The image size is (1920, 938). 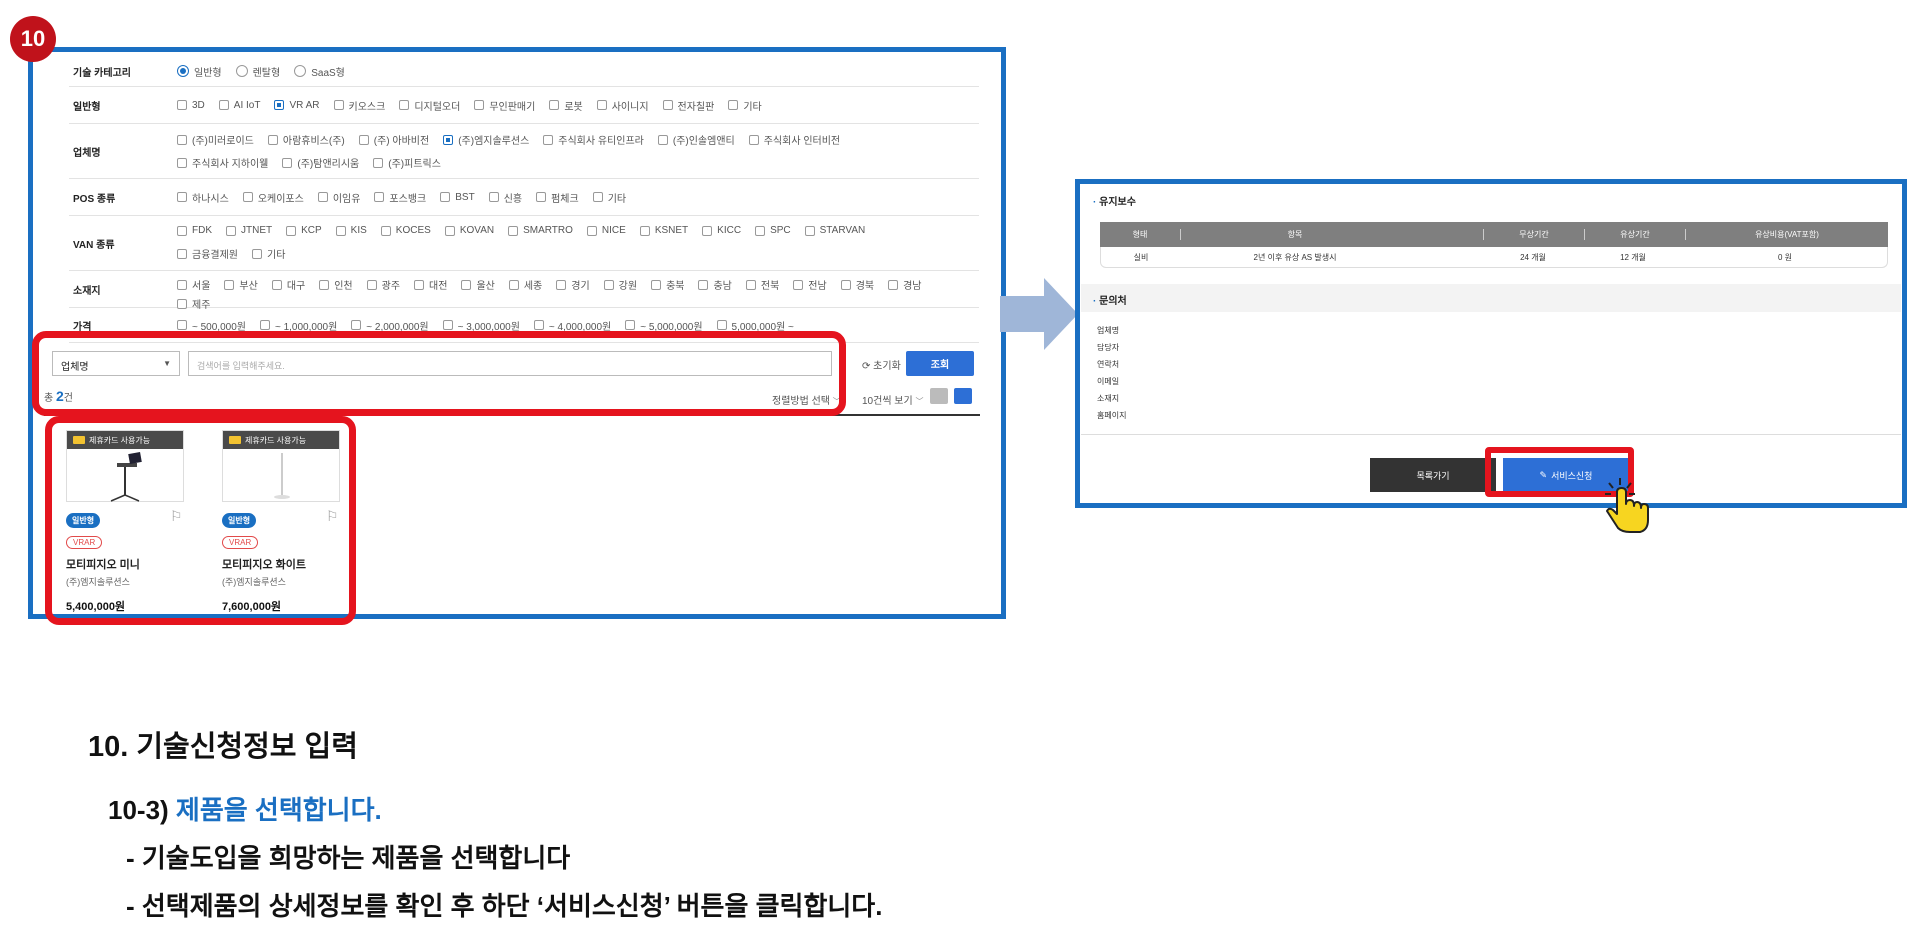 I want to click on checkbox-option: 3D, so click(x=191, y=105).